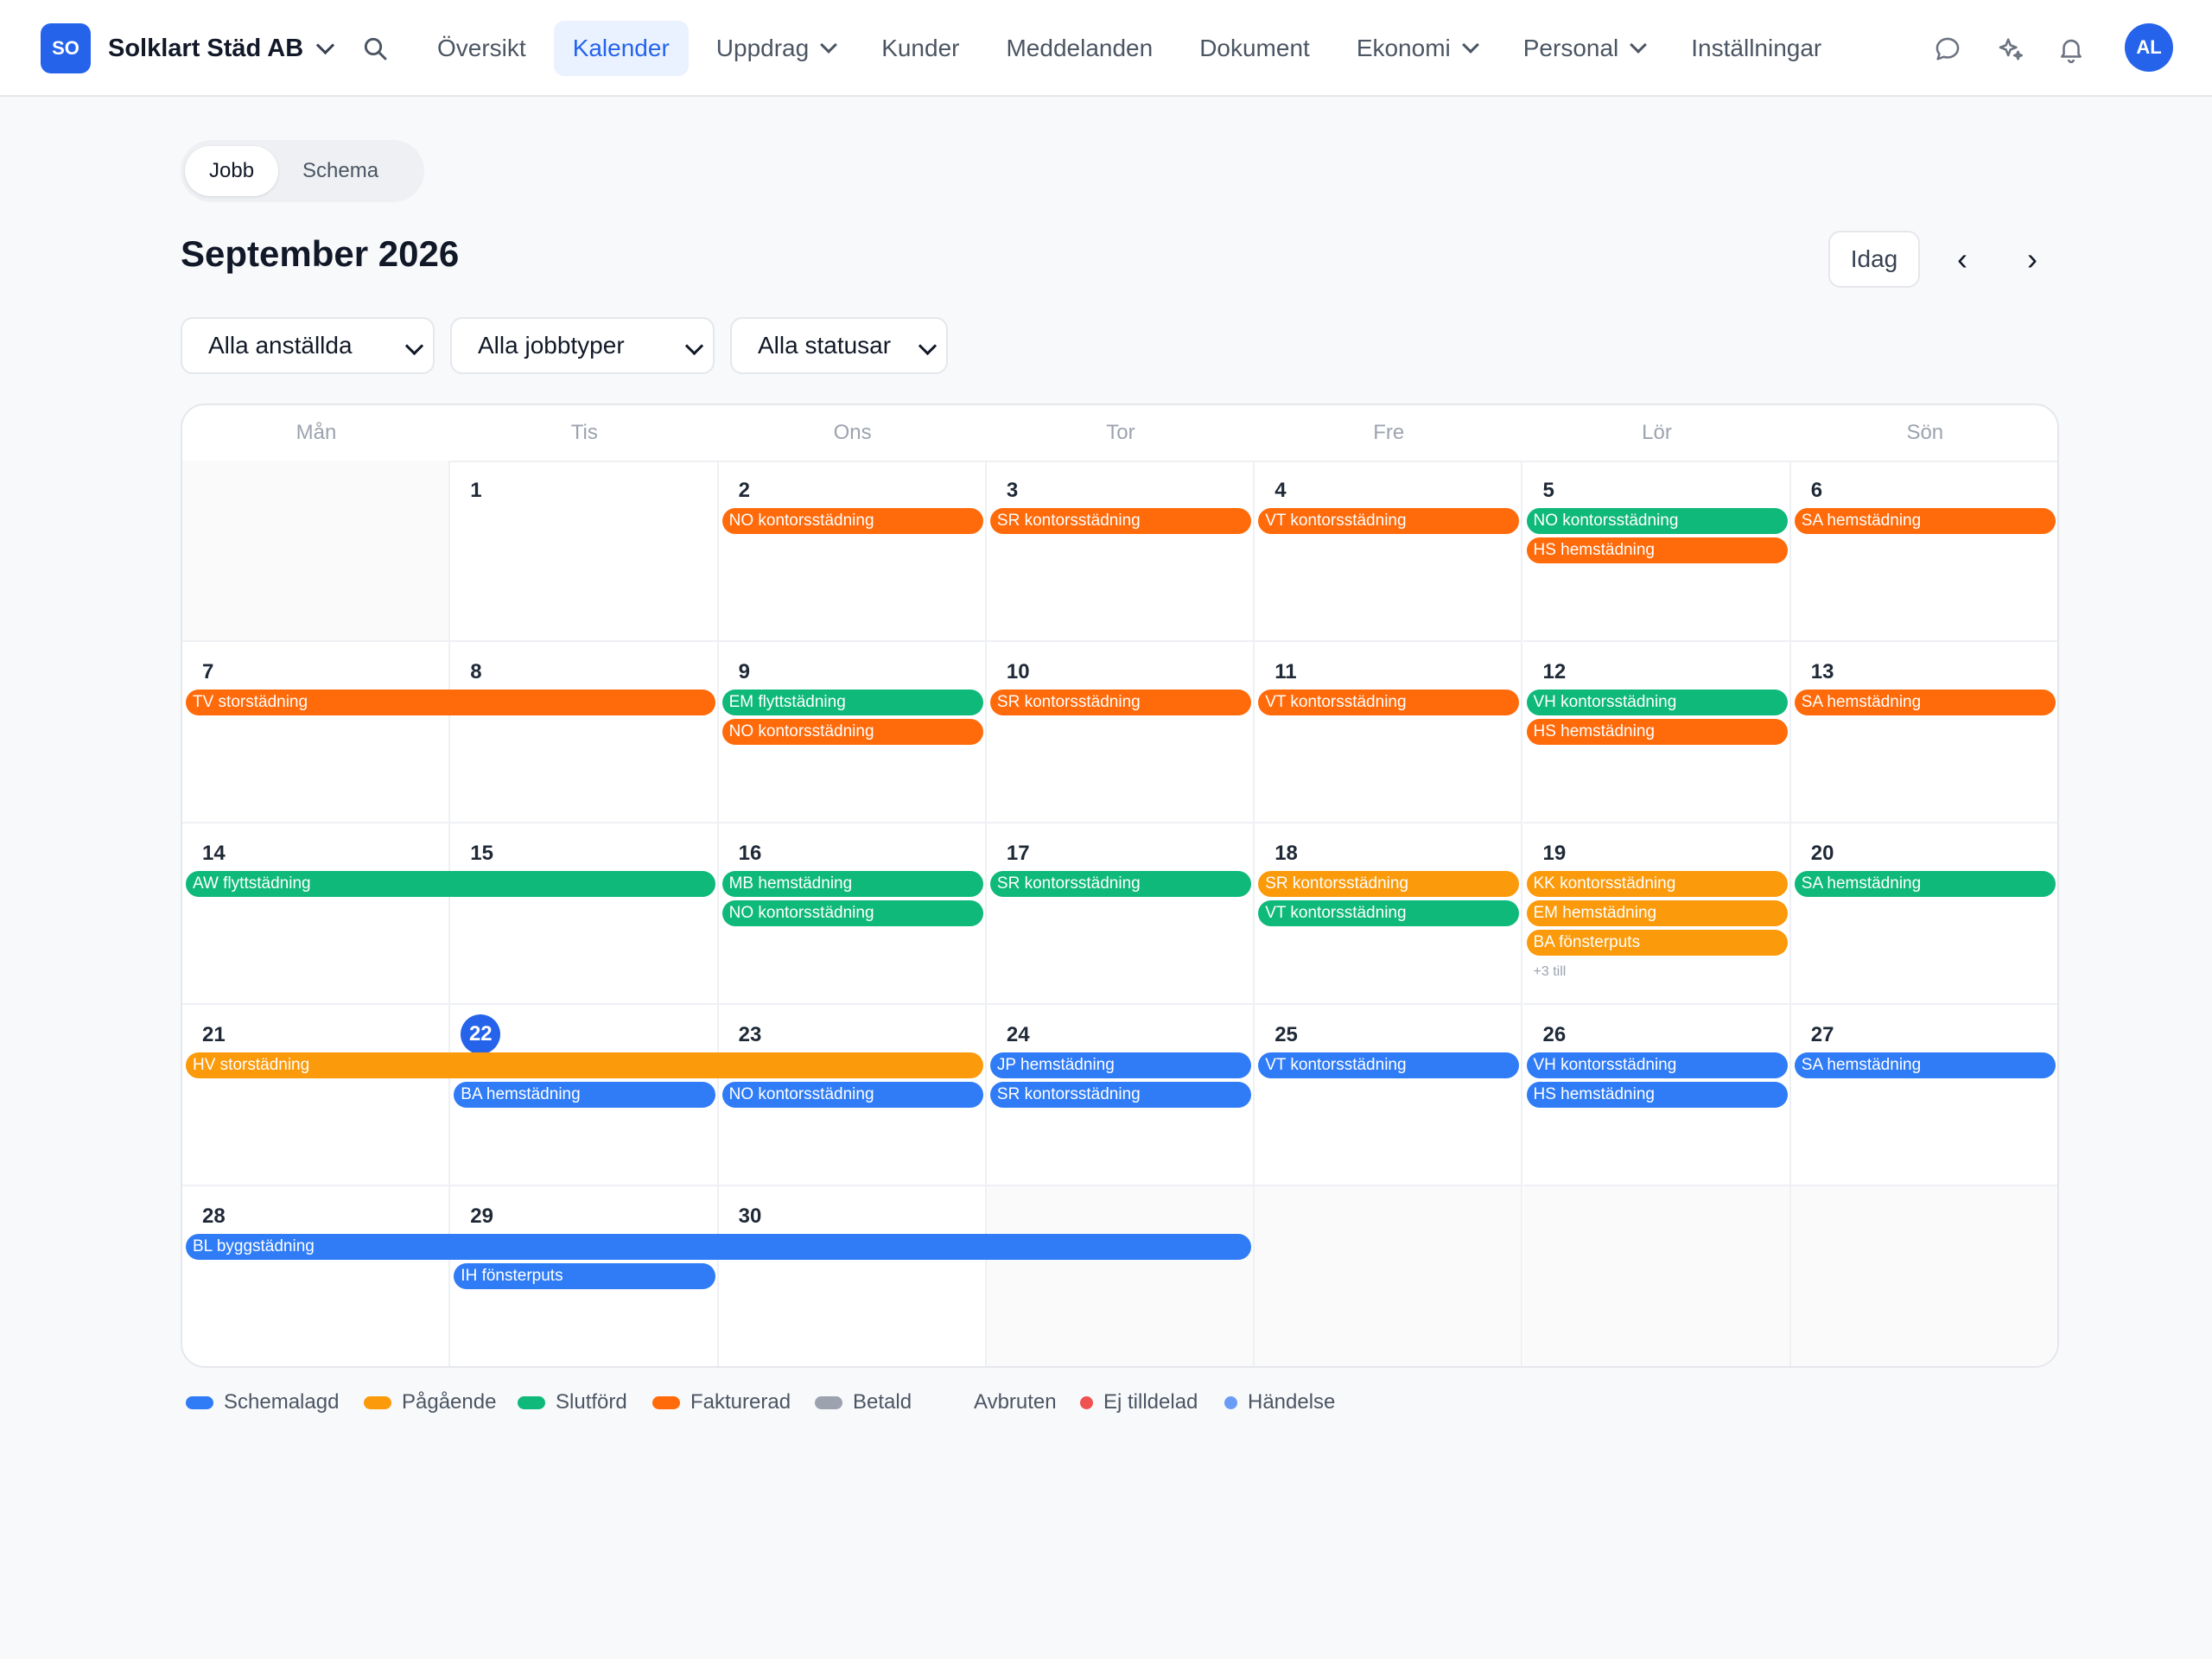 The height and width of the screenshot is (1659, 2212). What do you see at coordinates (1554, 1034) in the screenshot?
I see `day-number: 26` at bounding box center [1554, 1034].